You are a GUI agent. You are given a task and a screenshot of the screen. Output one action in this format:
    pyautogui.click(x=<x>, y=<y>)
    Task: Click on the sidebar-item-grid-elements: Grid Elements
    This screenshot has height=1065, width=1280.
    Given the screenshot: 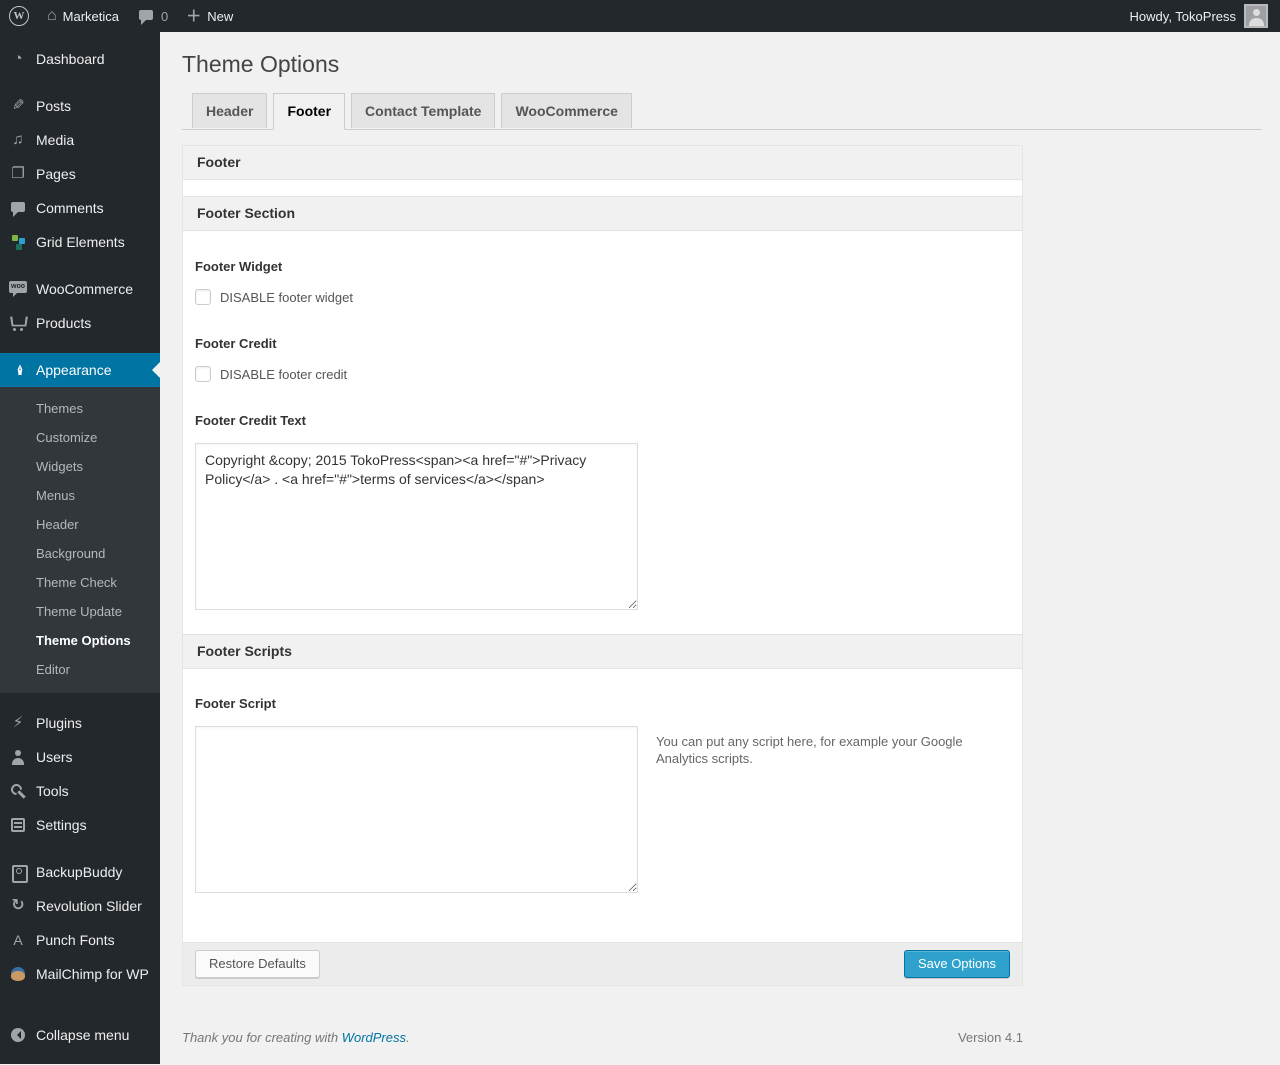 What is the action you would take?
    pyautogui.click(x=80, y=242)
    